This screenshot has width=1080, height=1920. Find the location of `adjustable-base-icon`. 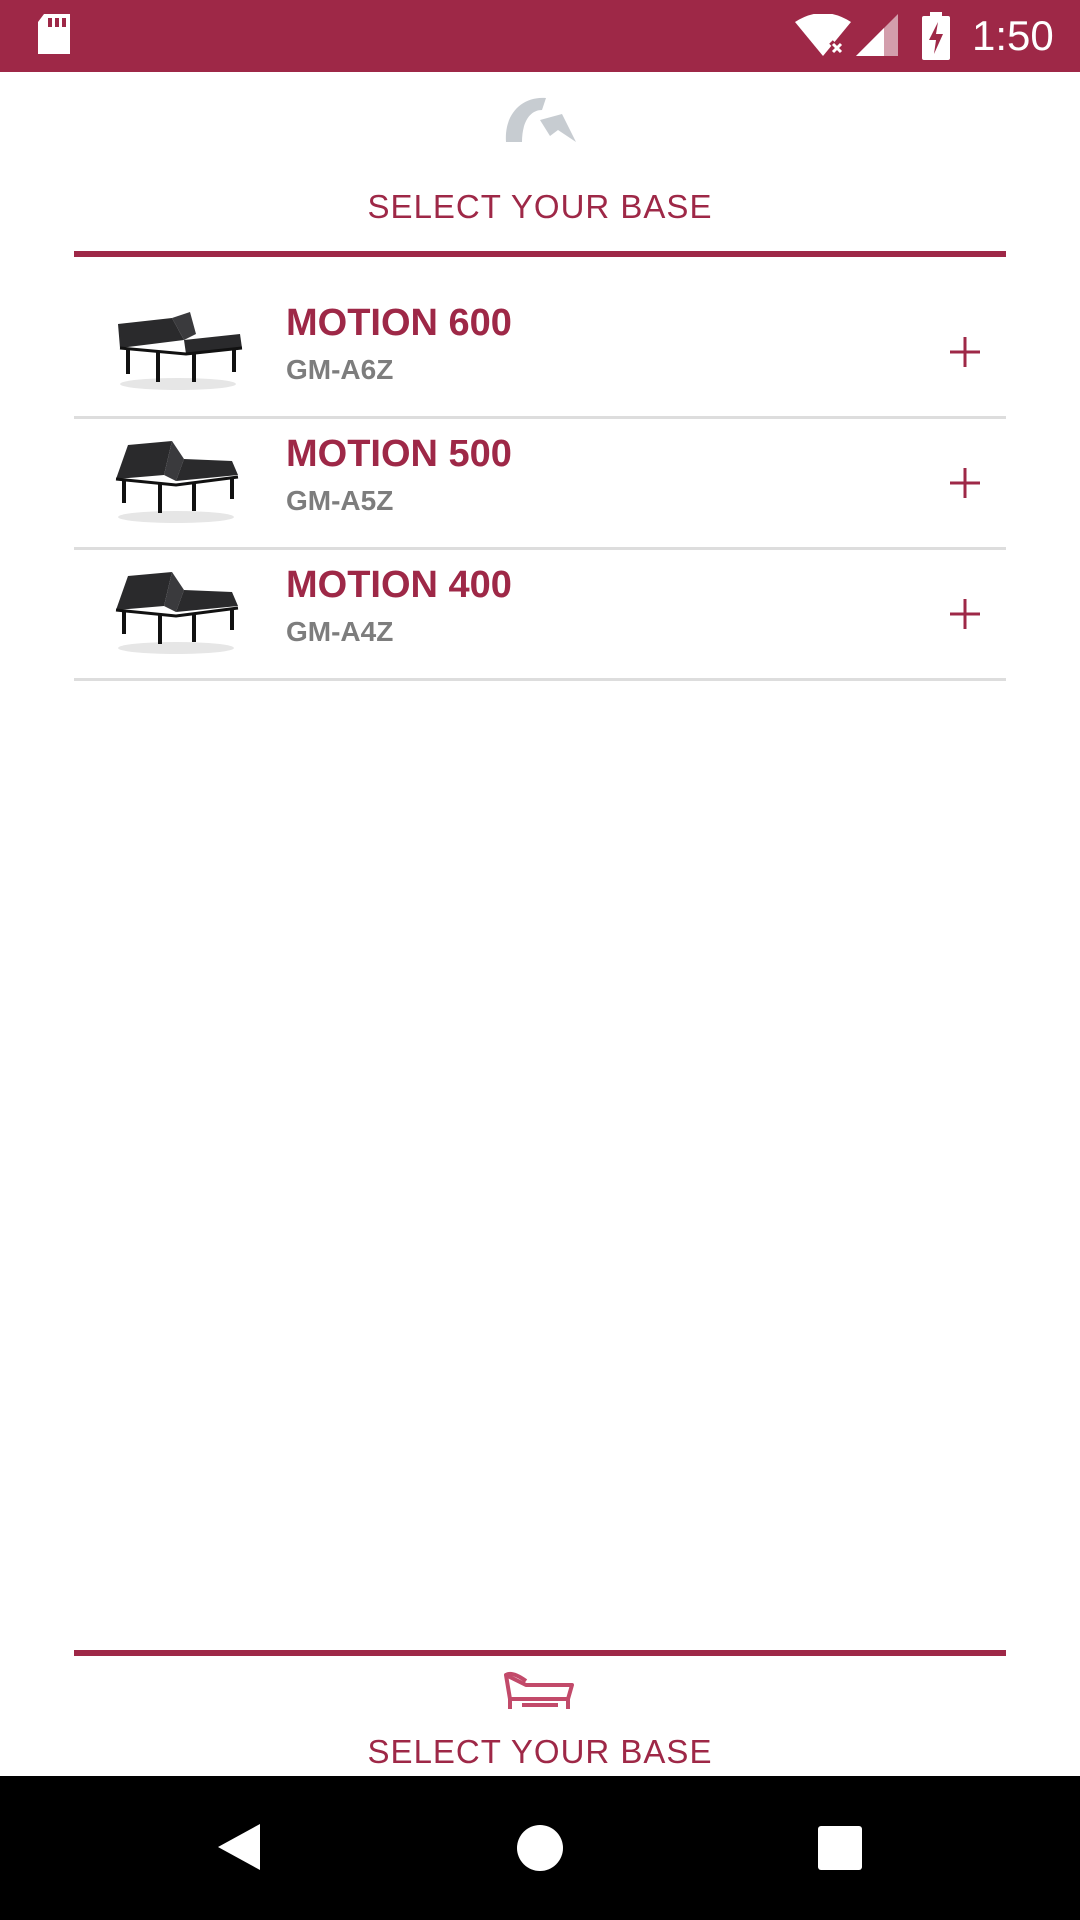

adjustable-base-icon is located at coordinates (540, 1694).